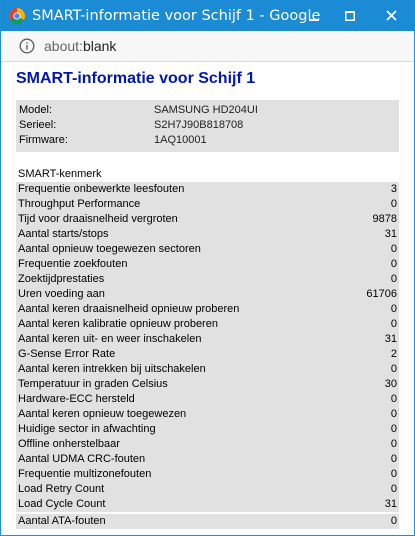 This screenshot has height=536, width=415. What do you see at coordinates (36, 110) in the screenshot?
I see `model-label: Model:` at bounding box center [36, 110].